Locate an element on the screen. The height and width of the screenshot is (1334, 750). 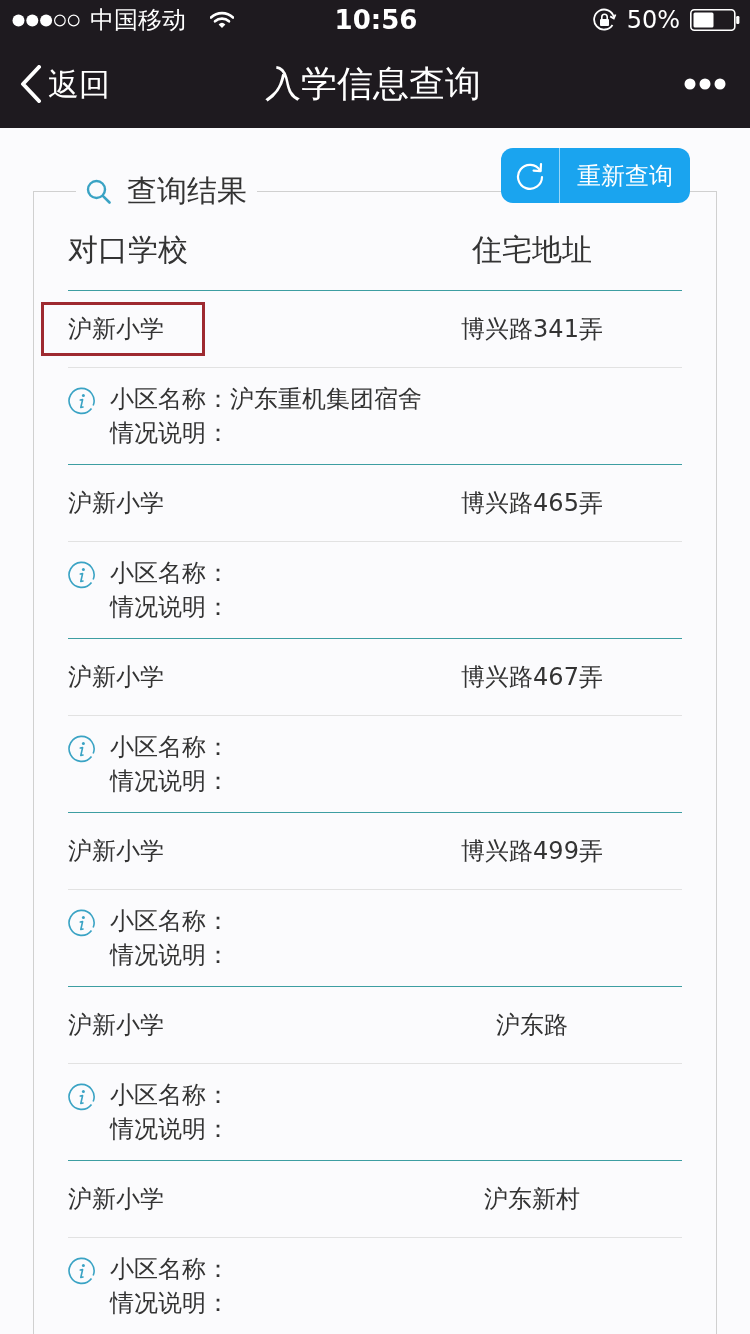
more-menu-icon is located at coordinates (705, 84).